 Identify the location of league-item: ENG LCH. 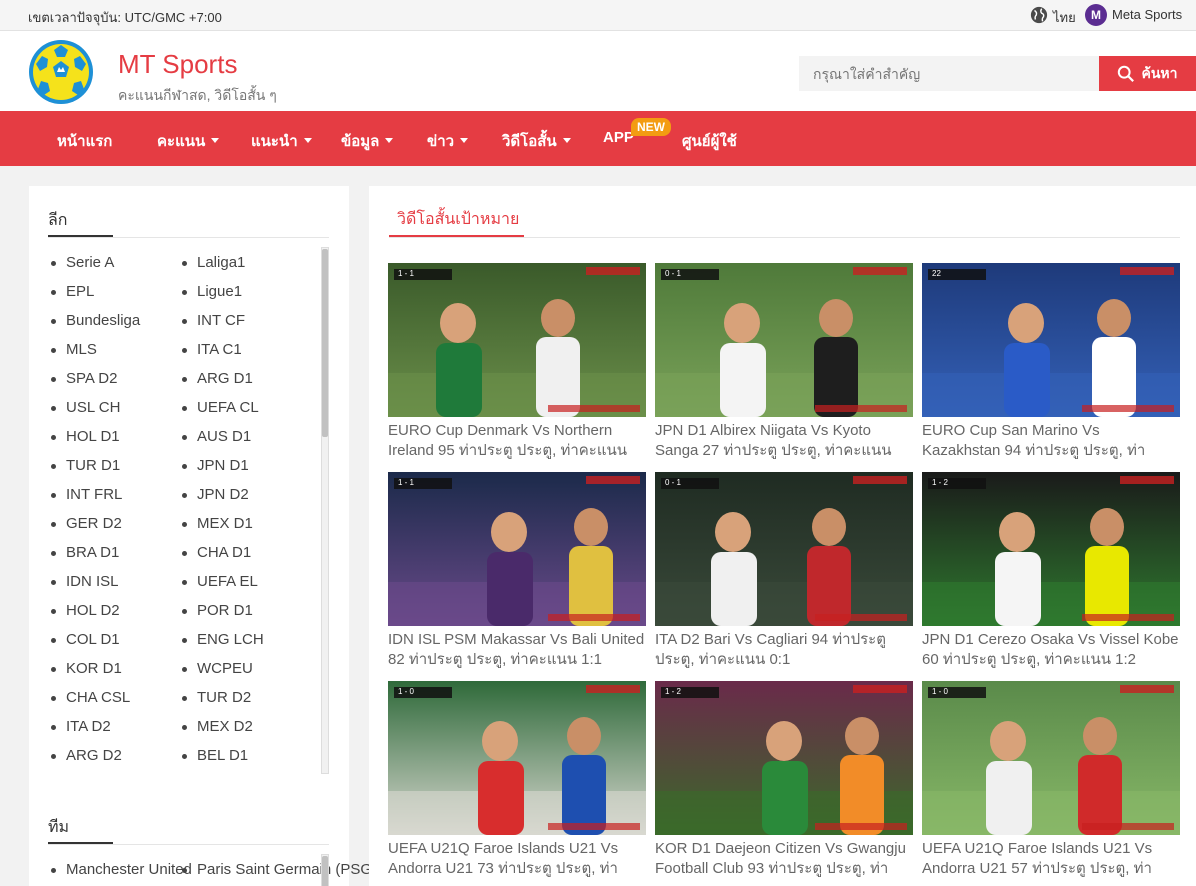
(223, 639).